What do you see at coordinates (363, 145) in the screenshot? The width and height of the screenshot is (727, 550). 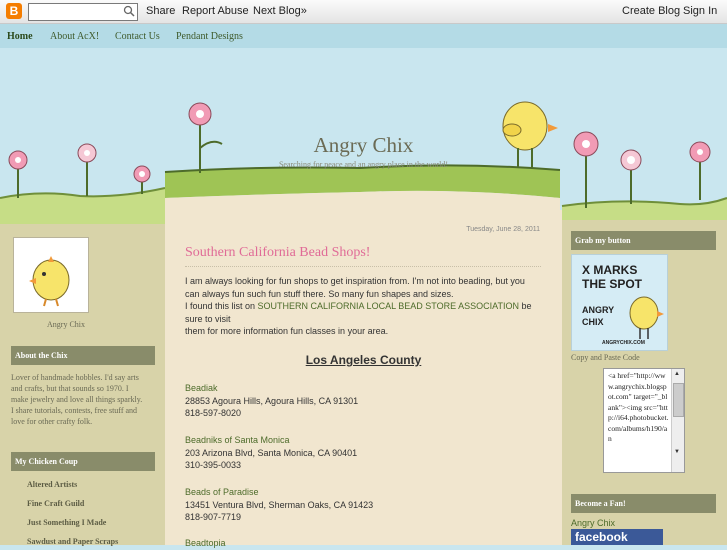 I see `blog-title: Angry Chix` at bounding box center [363, 145].